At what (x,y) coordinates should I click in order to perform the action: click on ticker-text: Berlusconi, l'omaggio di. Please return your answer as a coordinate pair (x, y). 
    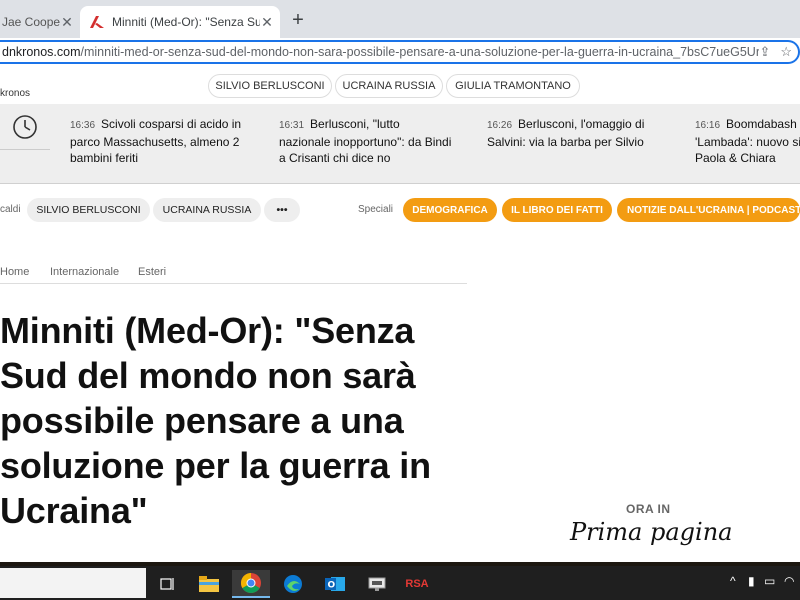
    Looking at the image, I should click on (581, 124).